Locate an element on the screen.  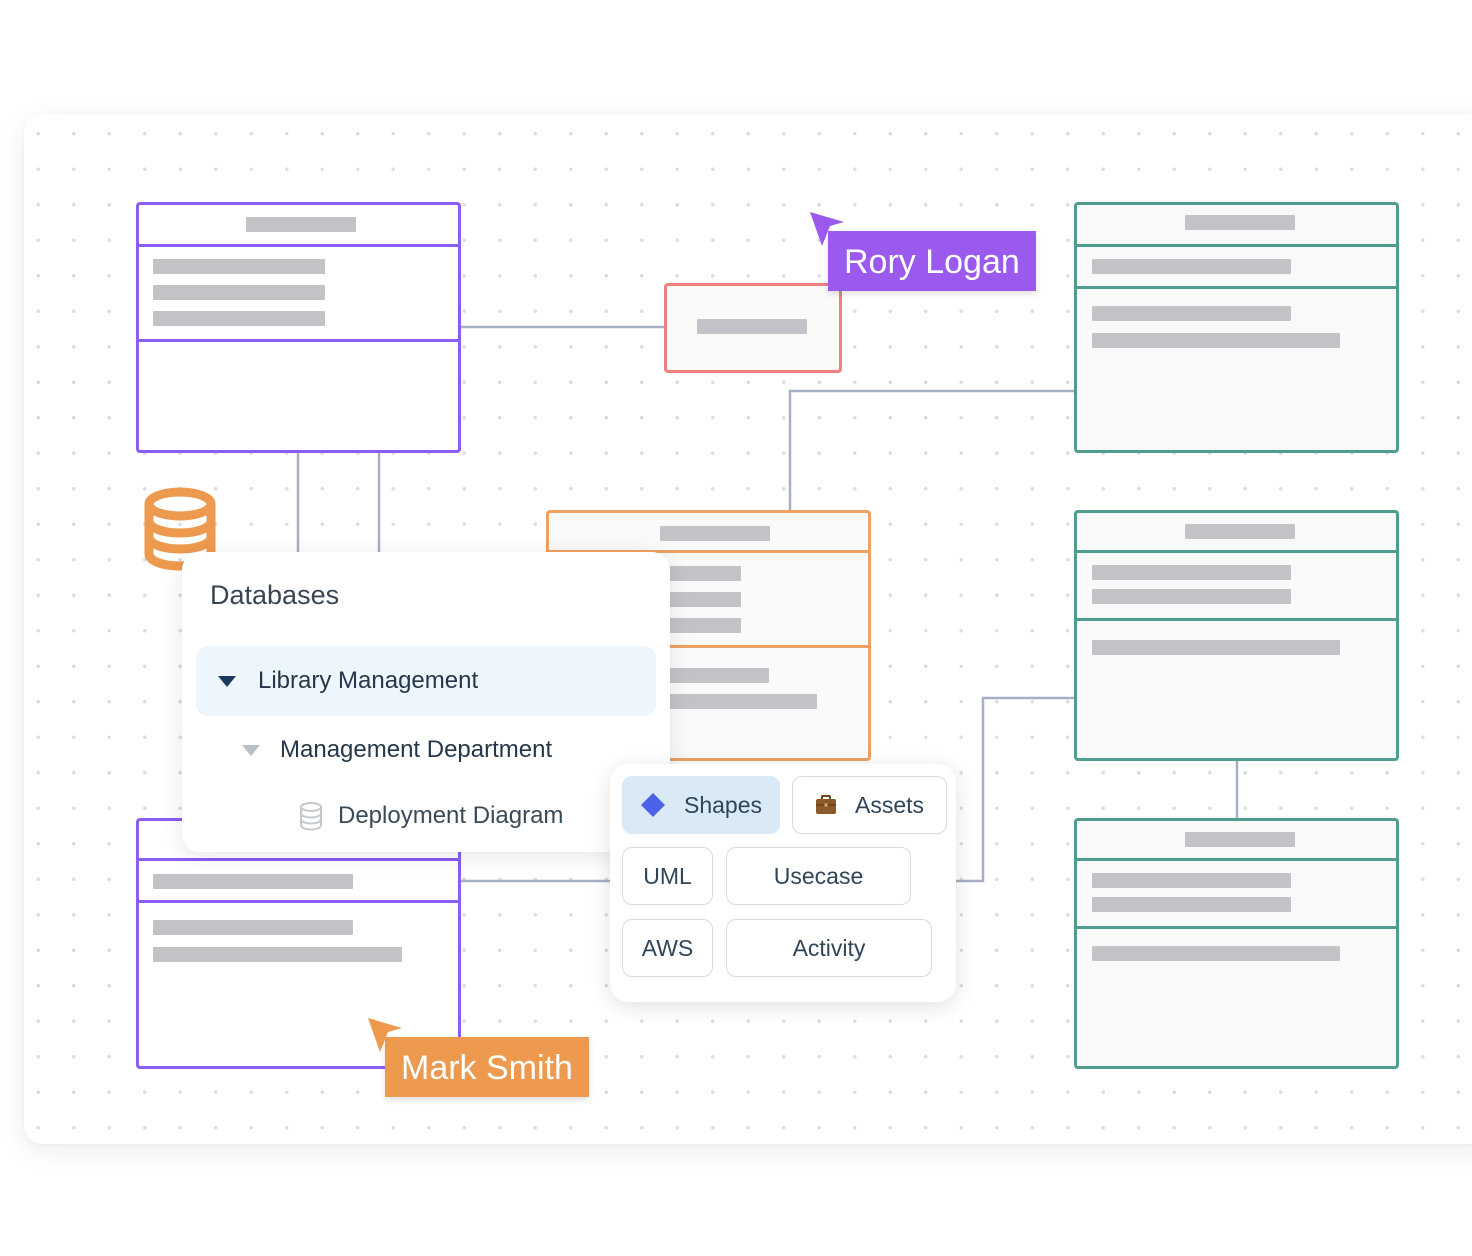
category-label: Usecase is located at coordinates (818, 875).